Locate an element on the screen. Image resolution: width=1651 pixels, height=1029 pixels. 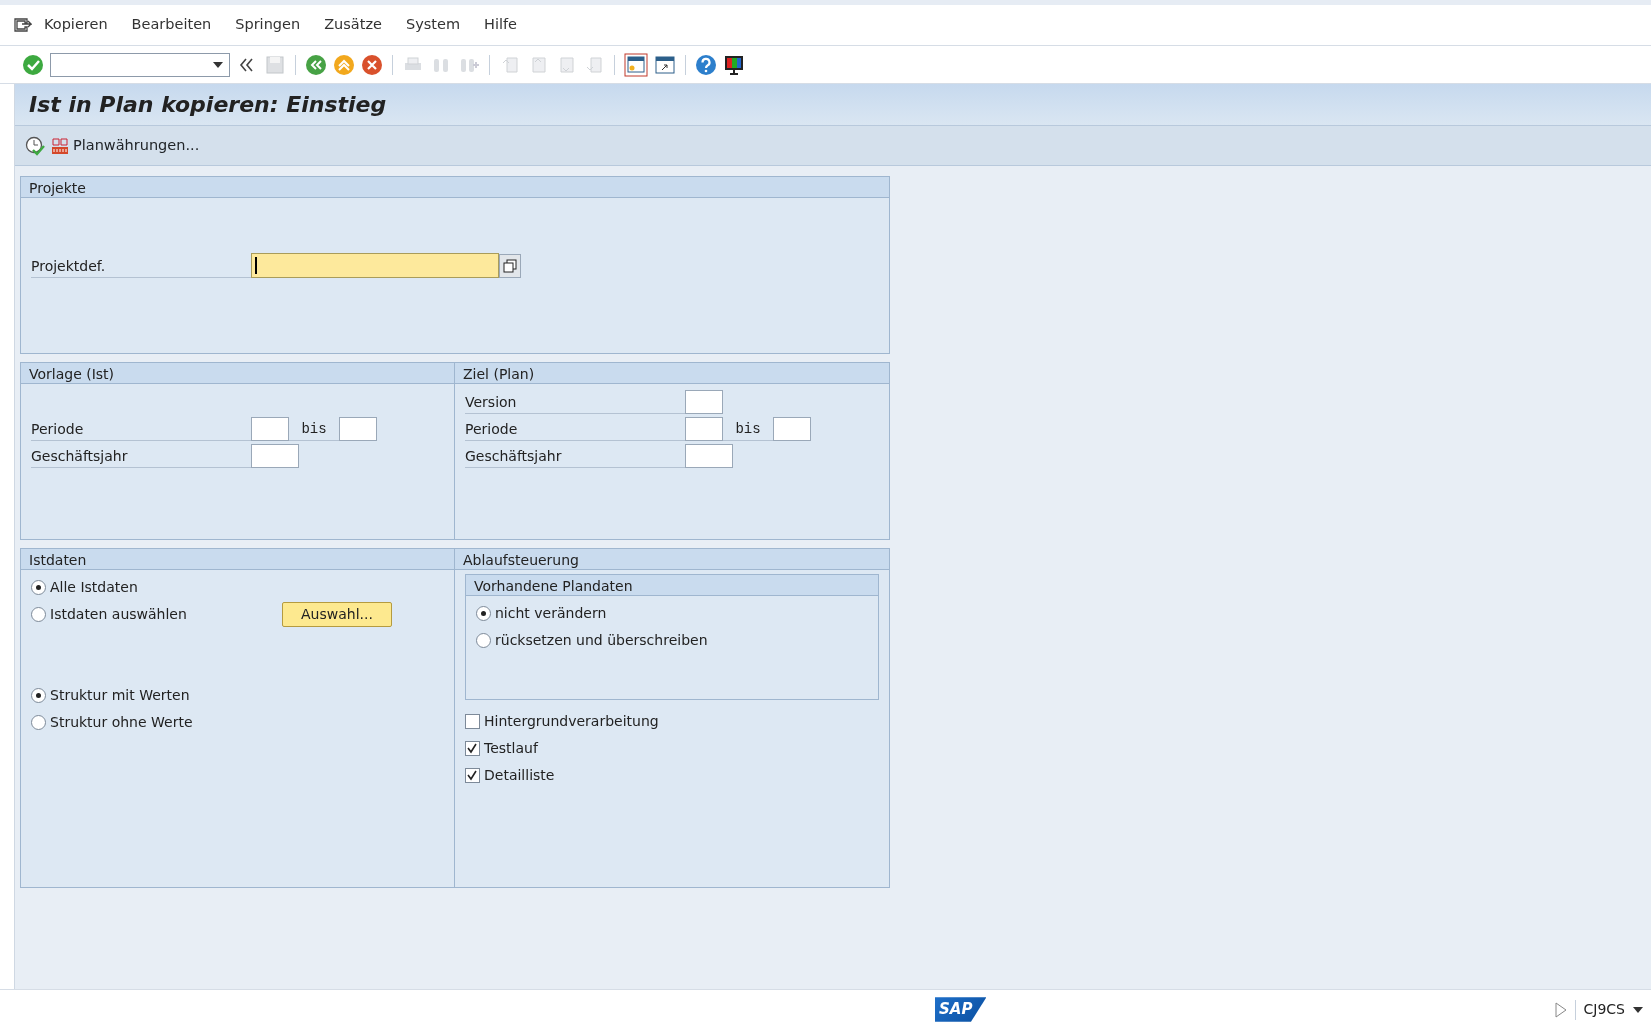
checkbox-label: Detailliste is located at coordinates (519, 775).